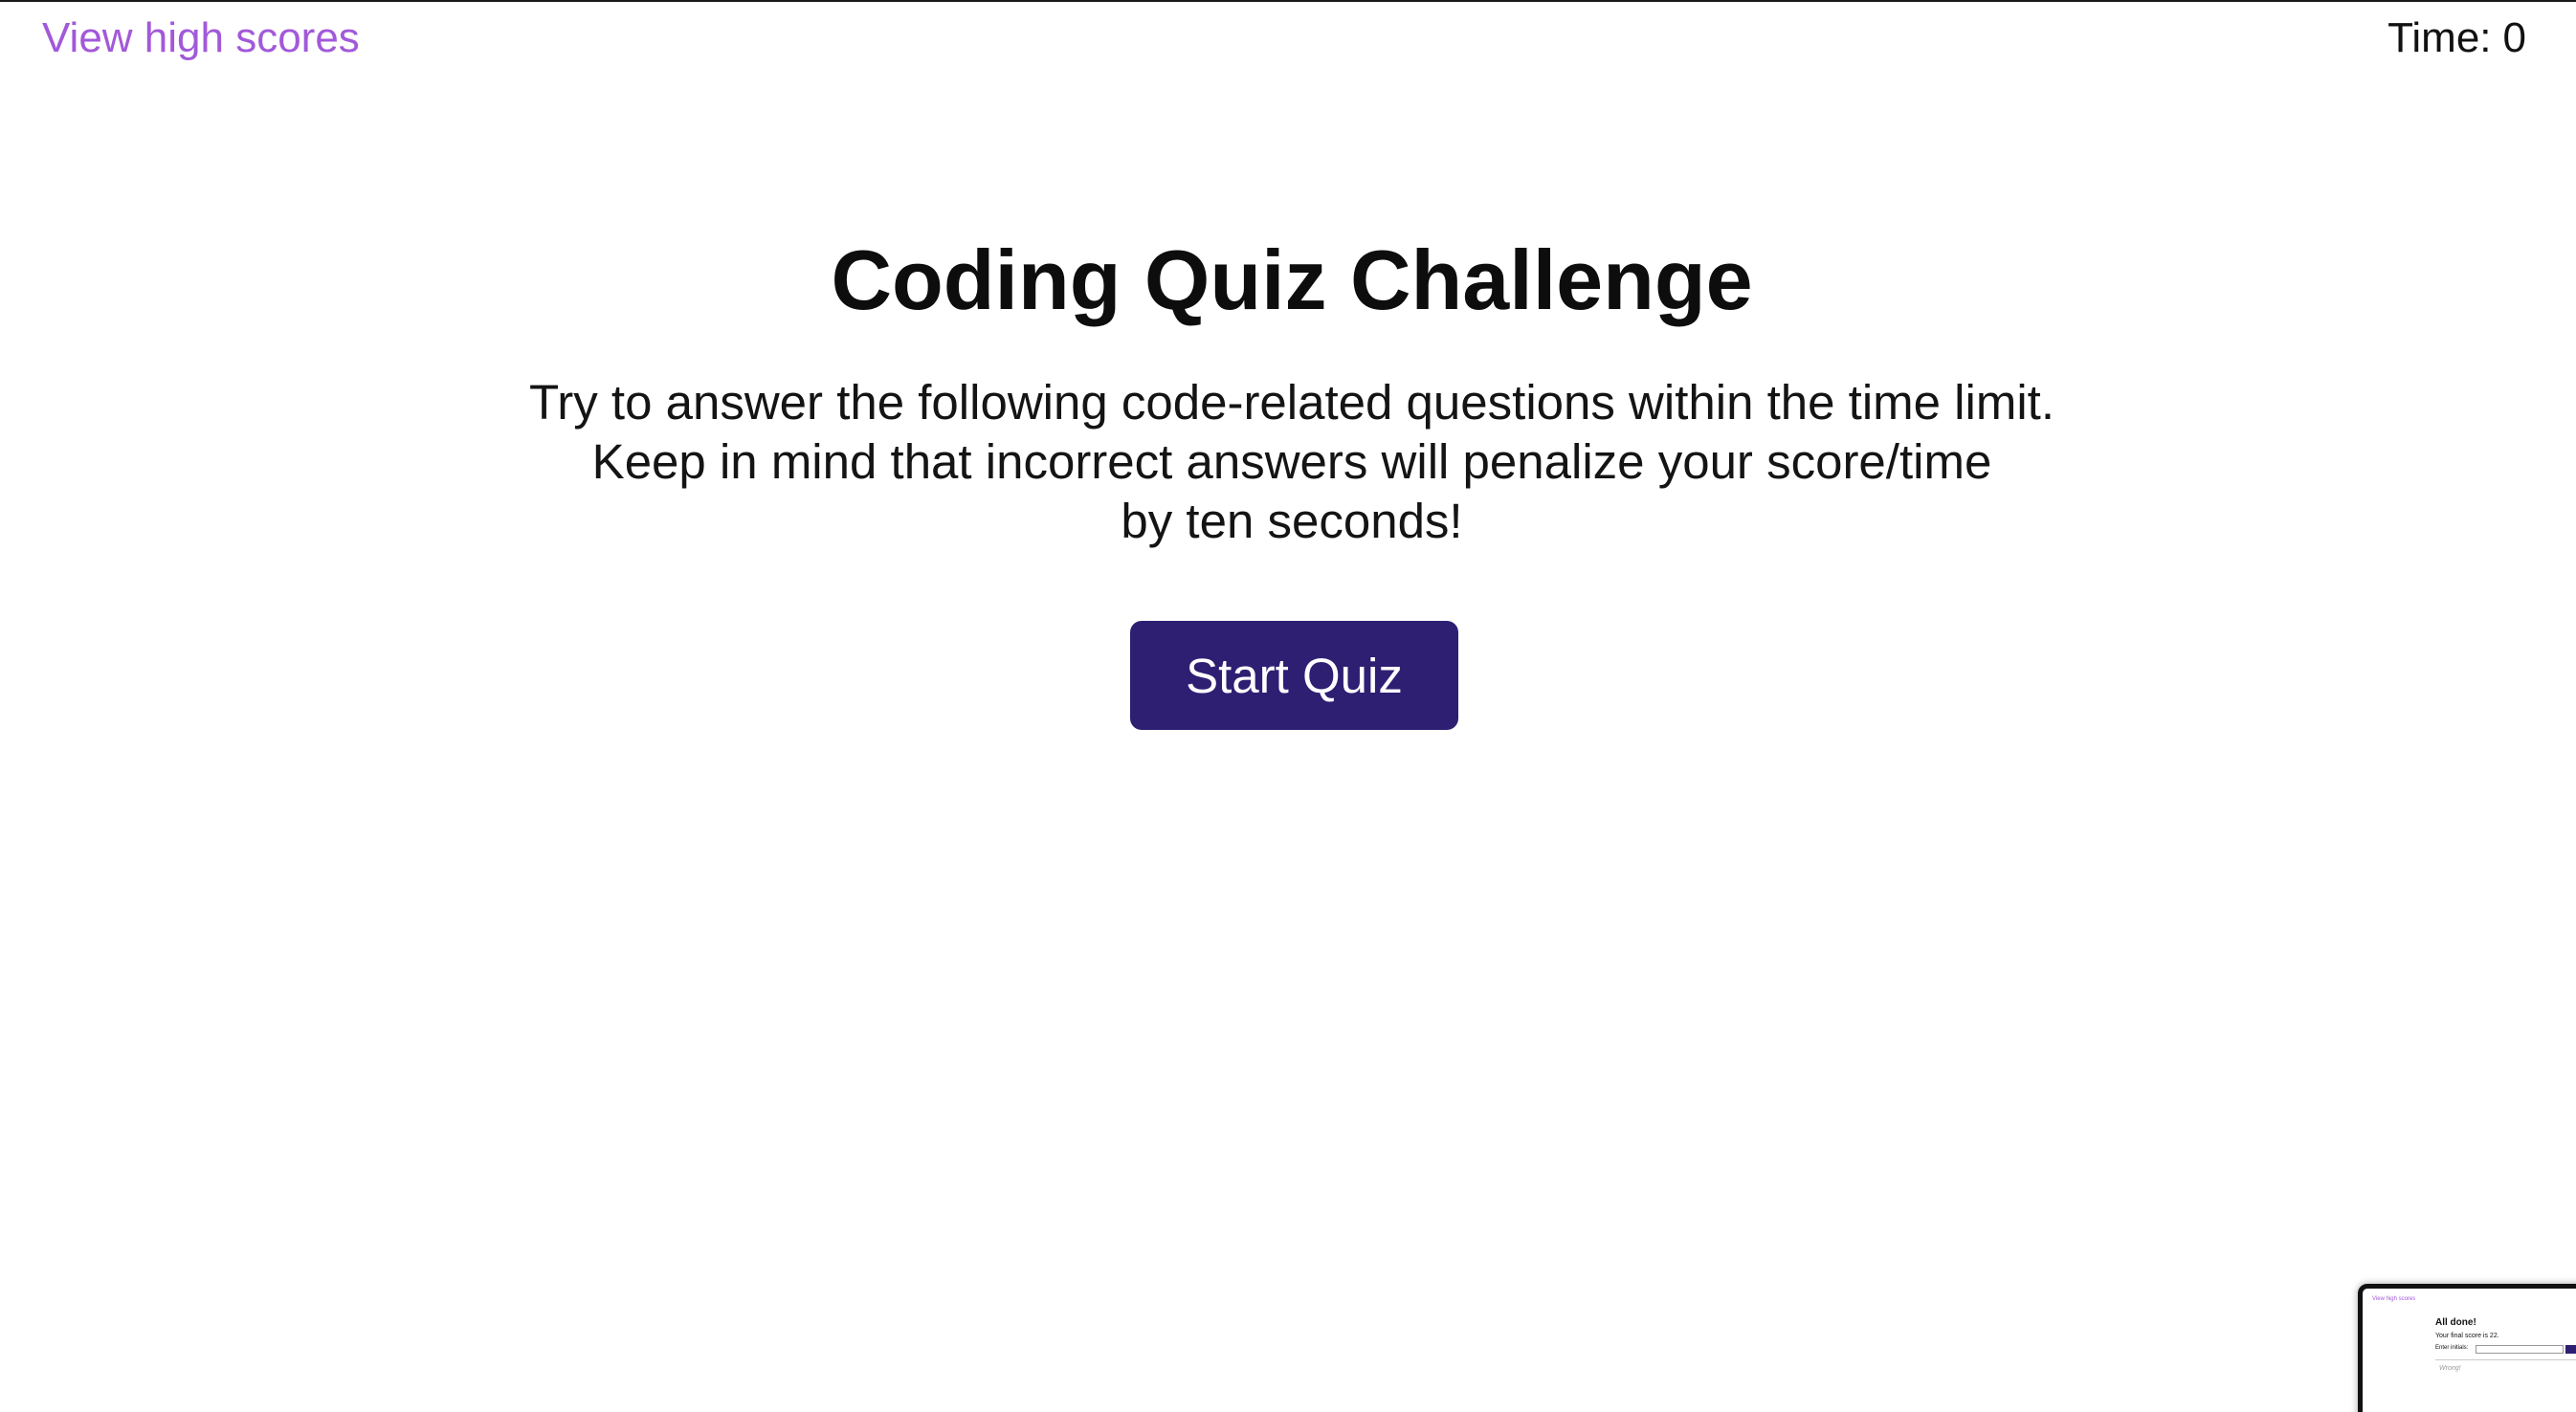 This screenshot has width=2576, height=1412. What do you see at coordinates (2394, 1299) in the screenshot?
I see `thumbnail-high-scores-link: View high scores` at bounding box center [2394, 1299].